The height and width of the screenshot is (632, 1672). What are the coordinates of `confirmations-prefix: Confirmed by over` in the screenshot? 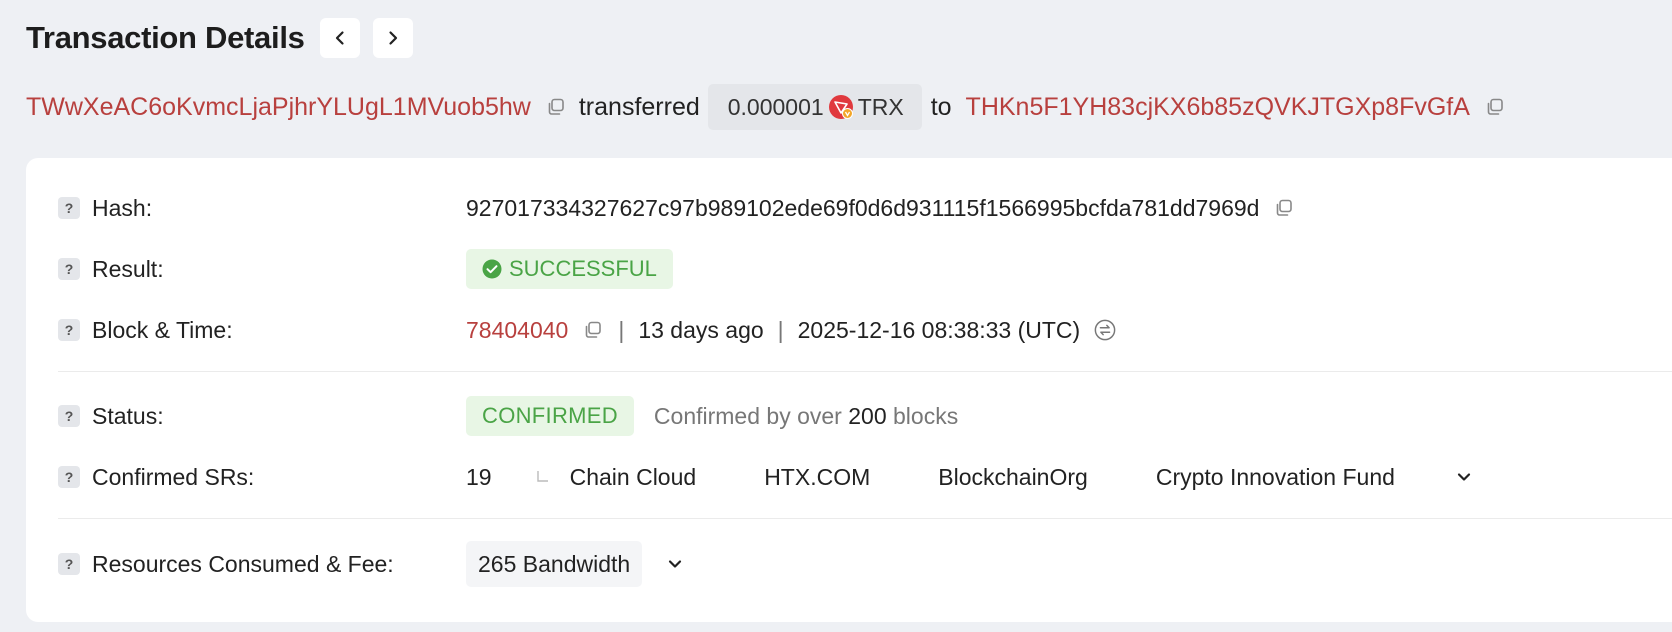 It's located at (747, 415).